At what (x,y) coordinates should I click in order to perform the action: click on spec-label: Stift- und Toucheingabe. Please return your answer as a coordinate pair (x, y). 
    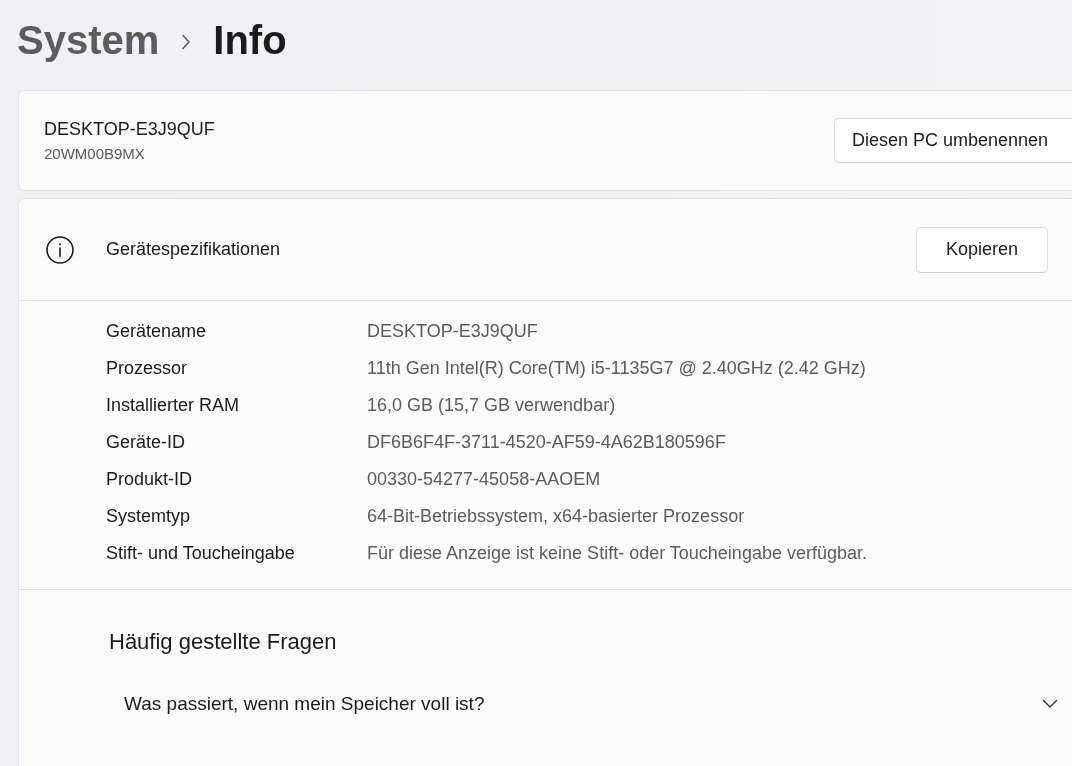
    Looking at the image, I should click on (201, 553).